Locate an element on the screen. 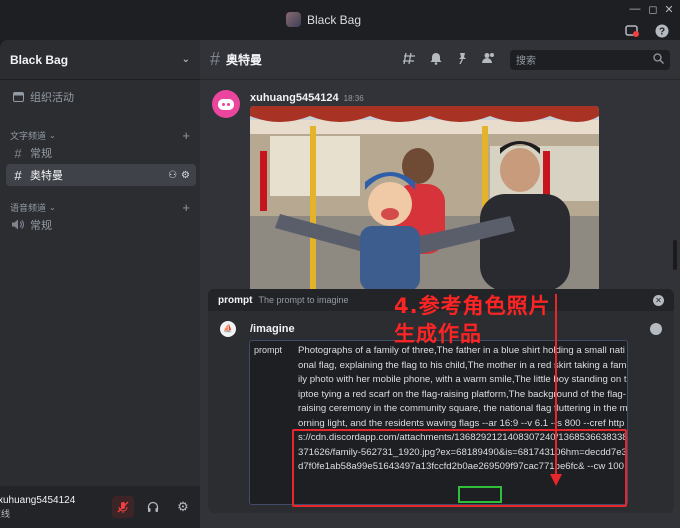  voice-channel-category: 语音频道 ⌄ + is located at coordinates (100, 207).